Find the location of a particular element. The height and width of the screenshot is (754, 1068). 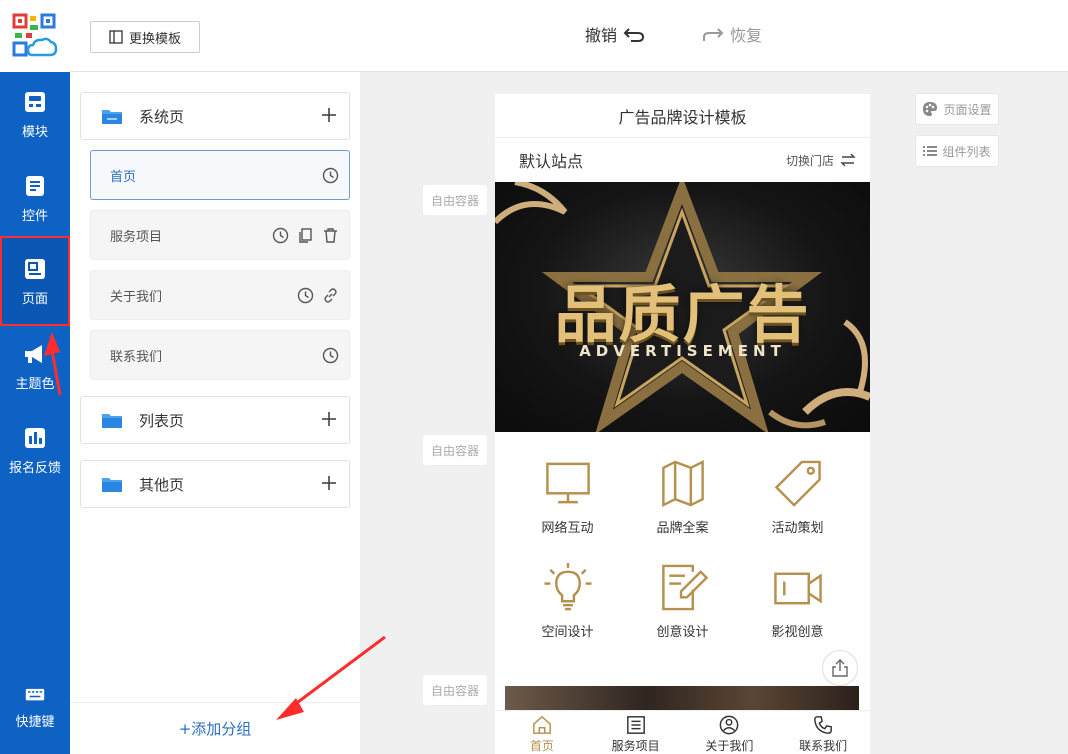

tab-contact: 联系我们 is located at coordinates (823, 732).